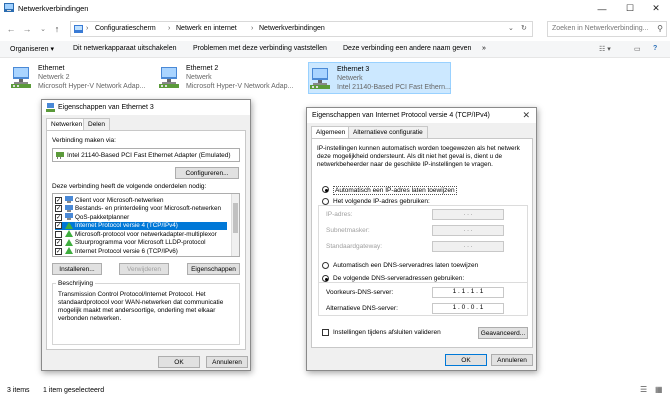 The height and width of the screenshot is (398, 670). What do you see at coordinates (468, 246) in the screenshot?
I see `gateway-field: . . .` at bounding box center [468, 246].